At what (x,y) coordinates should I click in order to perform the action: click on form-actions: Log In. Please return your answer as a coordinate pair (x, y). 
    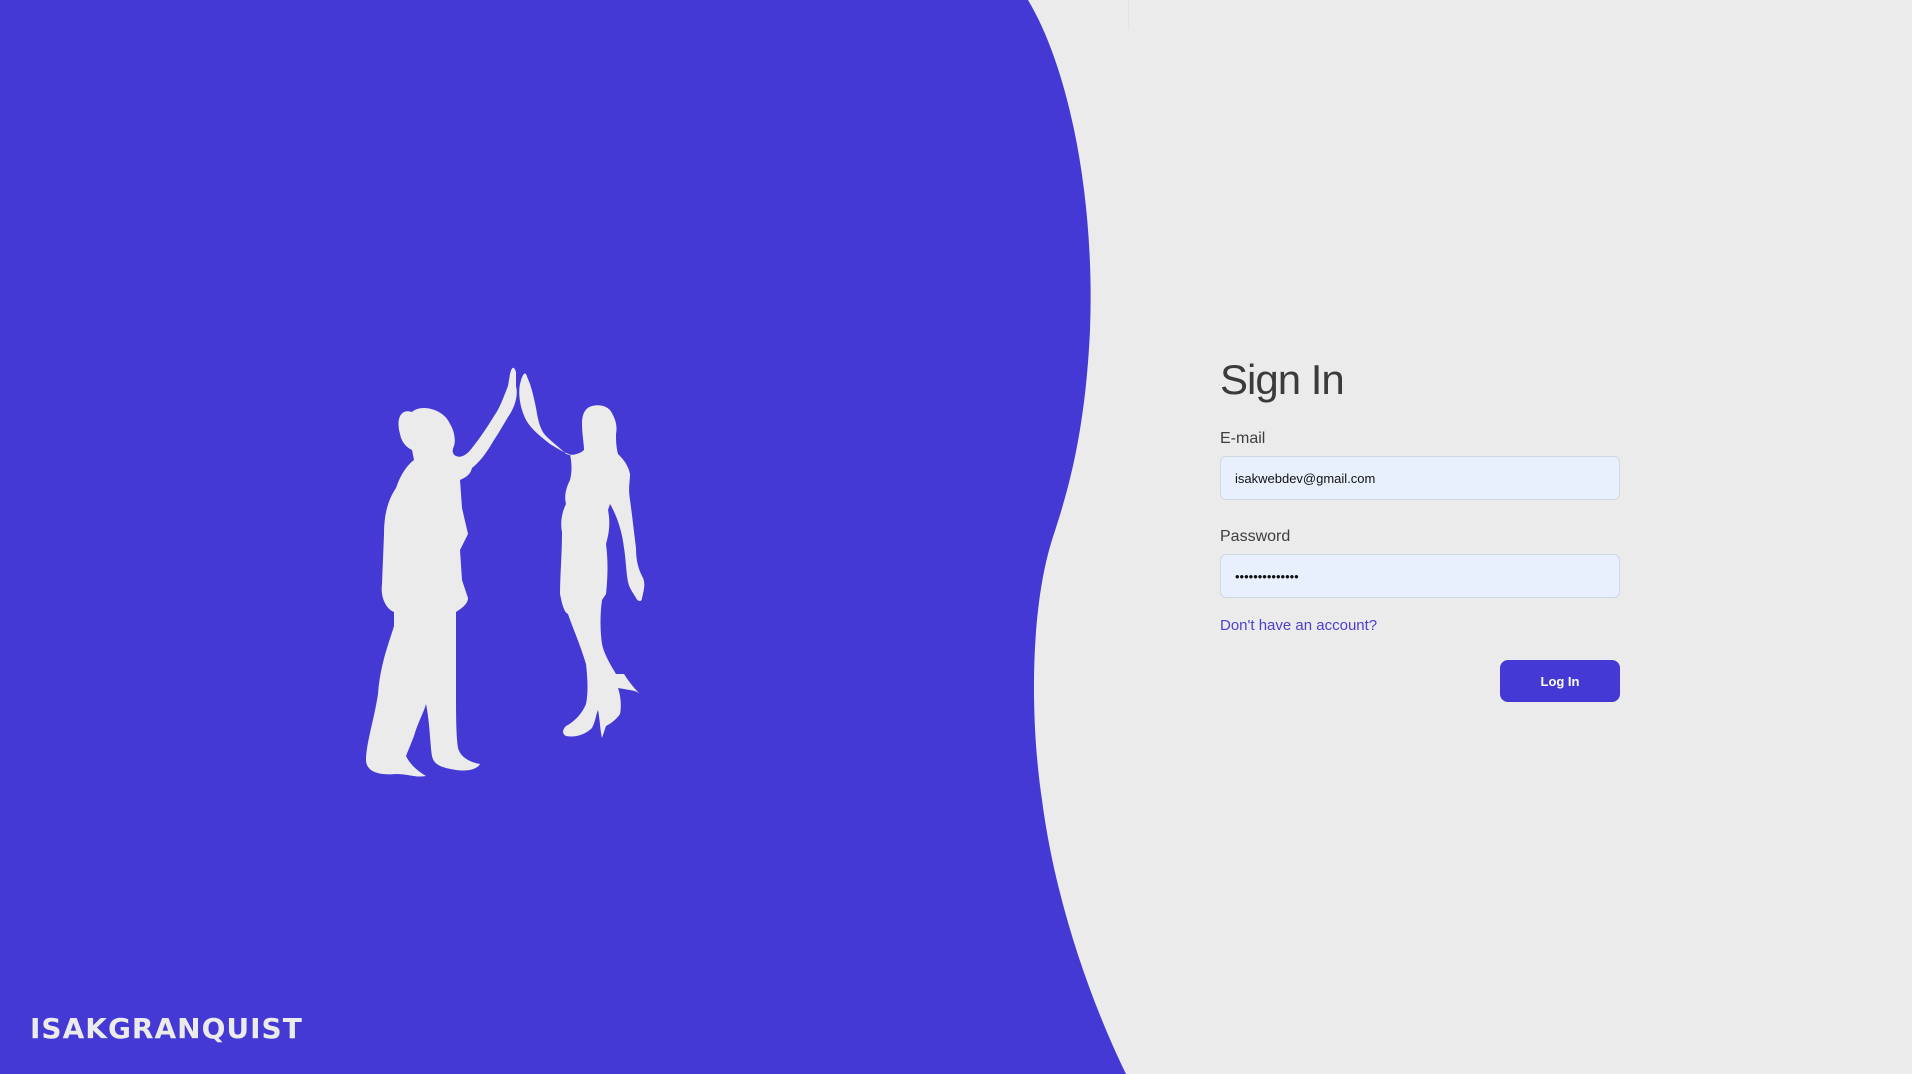
    Looking at the image, I should click on (1420, 681).